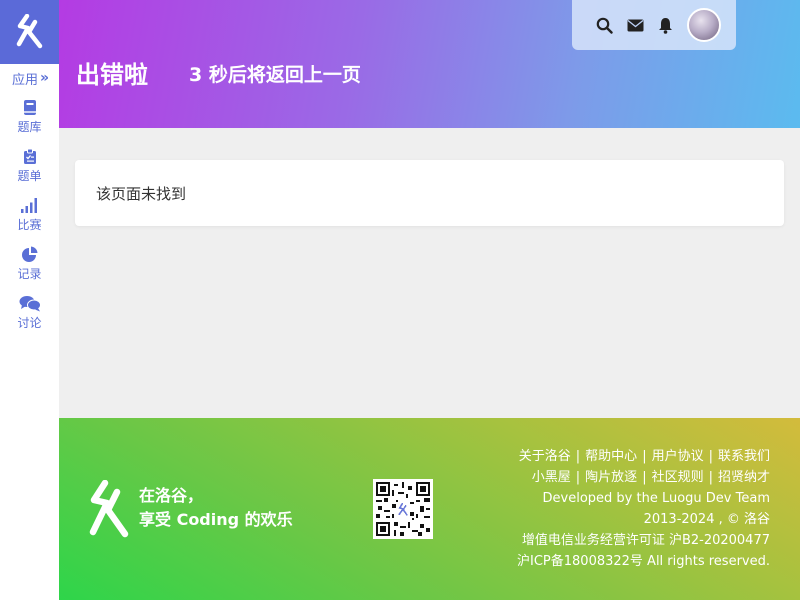  What do you see at coordinates (30, 303) in the screenshot?
I see `comments-icon` at bounding box center [30, 303].